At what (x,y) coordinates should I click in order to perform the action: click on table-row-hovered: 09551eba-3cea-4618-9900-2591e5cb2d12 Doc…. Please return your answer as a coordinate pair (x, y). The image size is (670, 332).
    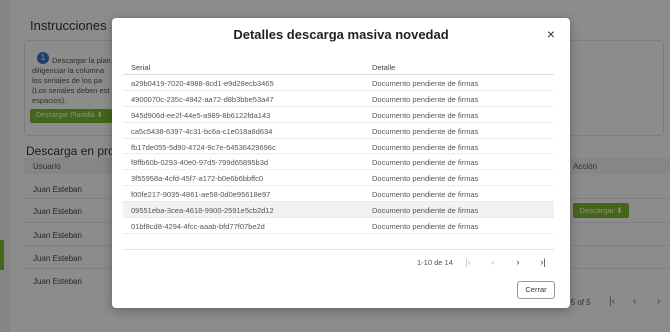
    Looking at the image, I should click on (338, 210).